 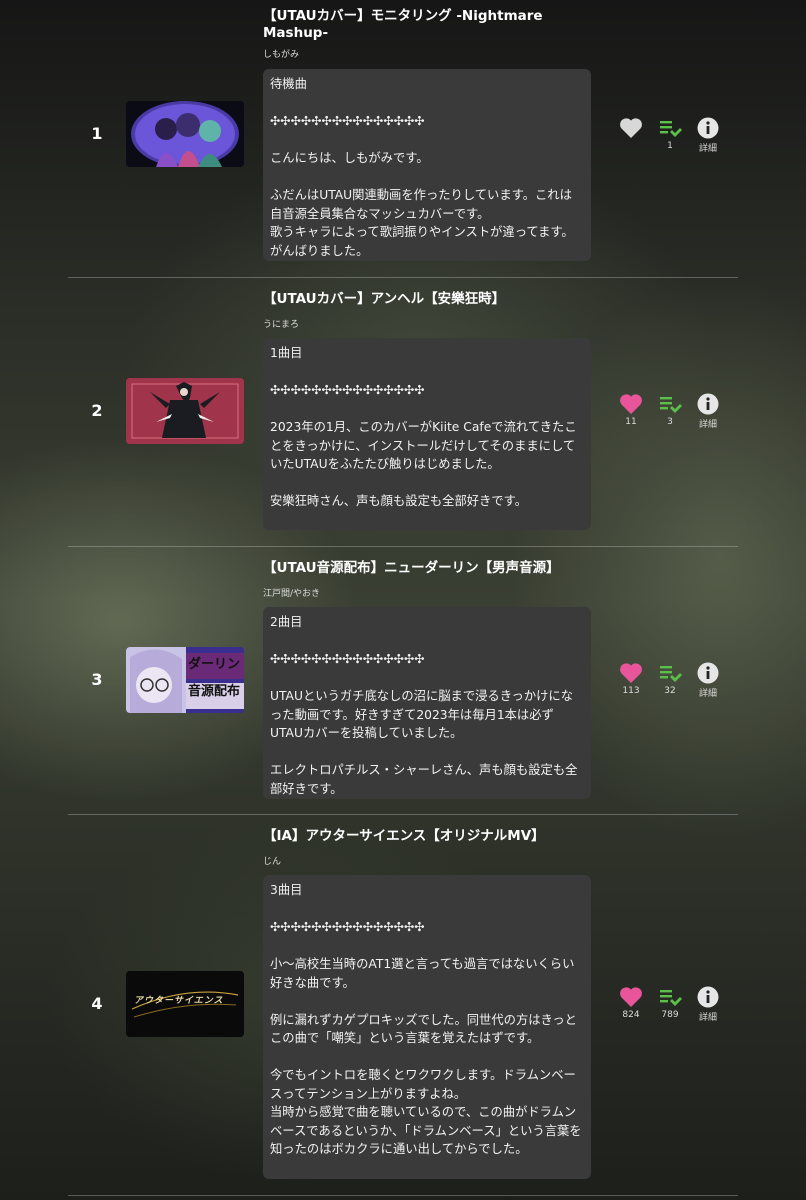 What do you see at coordinates (670, 691) in the screenshot?
I see `playlist-count: 32` at bounding box center [670, 691].